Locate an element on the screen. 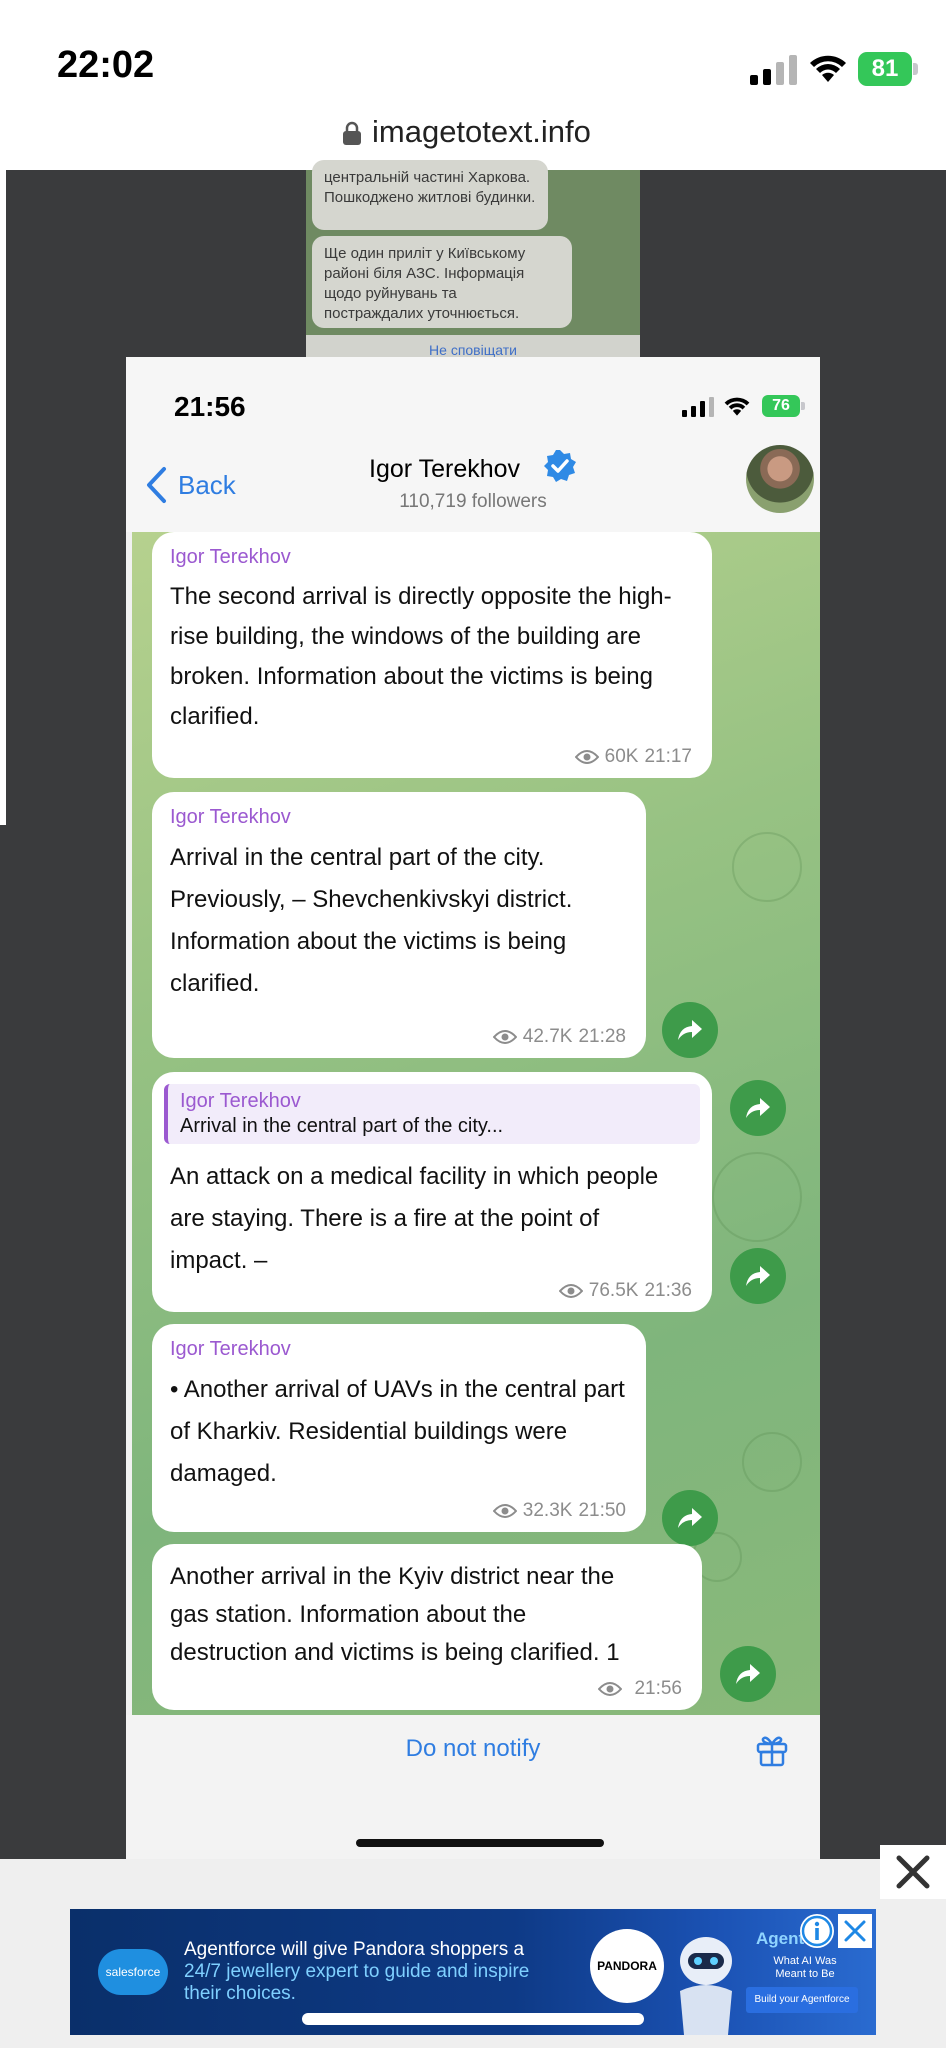 The height and width of the screenshot is (2048, 946). info-icon is located at coordinates (817, 1931).